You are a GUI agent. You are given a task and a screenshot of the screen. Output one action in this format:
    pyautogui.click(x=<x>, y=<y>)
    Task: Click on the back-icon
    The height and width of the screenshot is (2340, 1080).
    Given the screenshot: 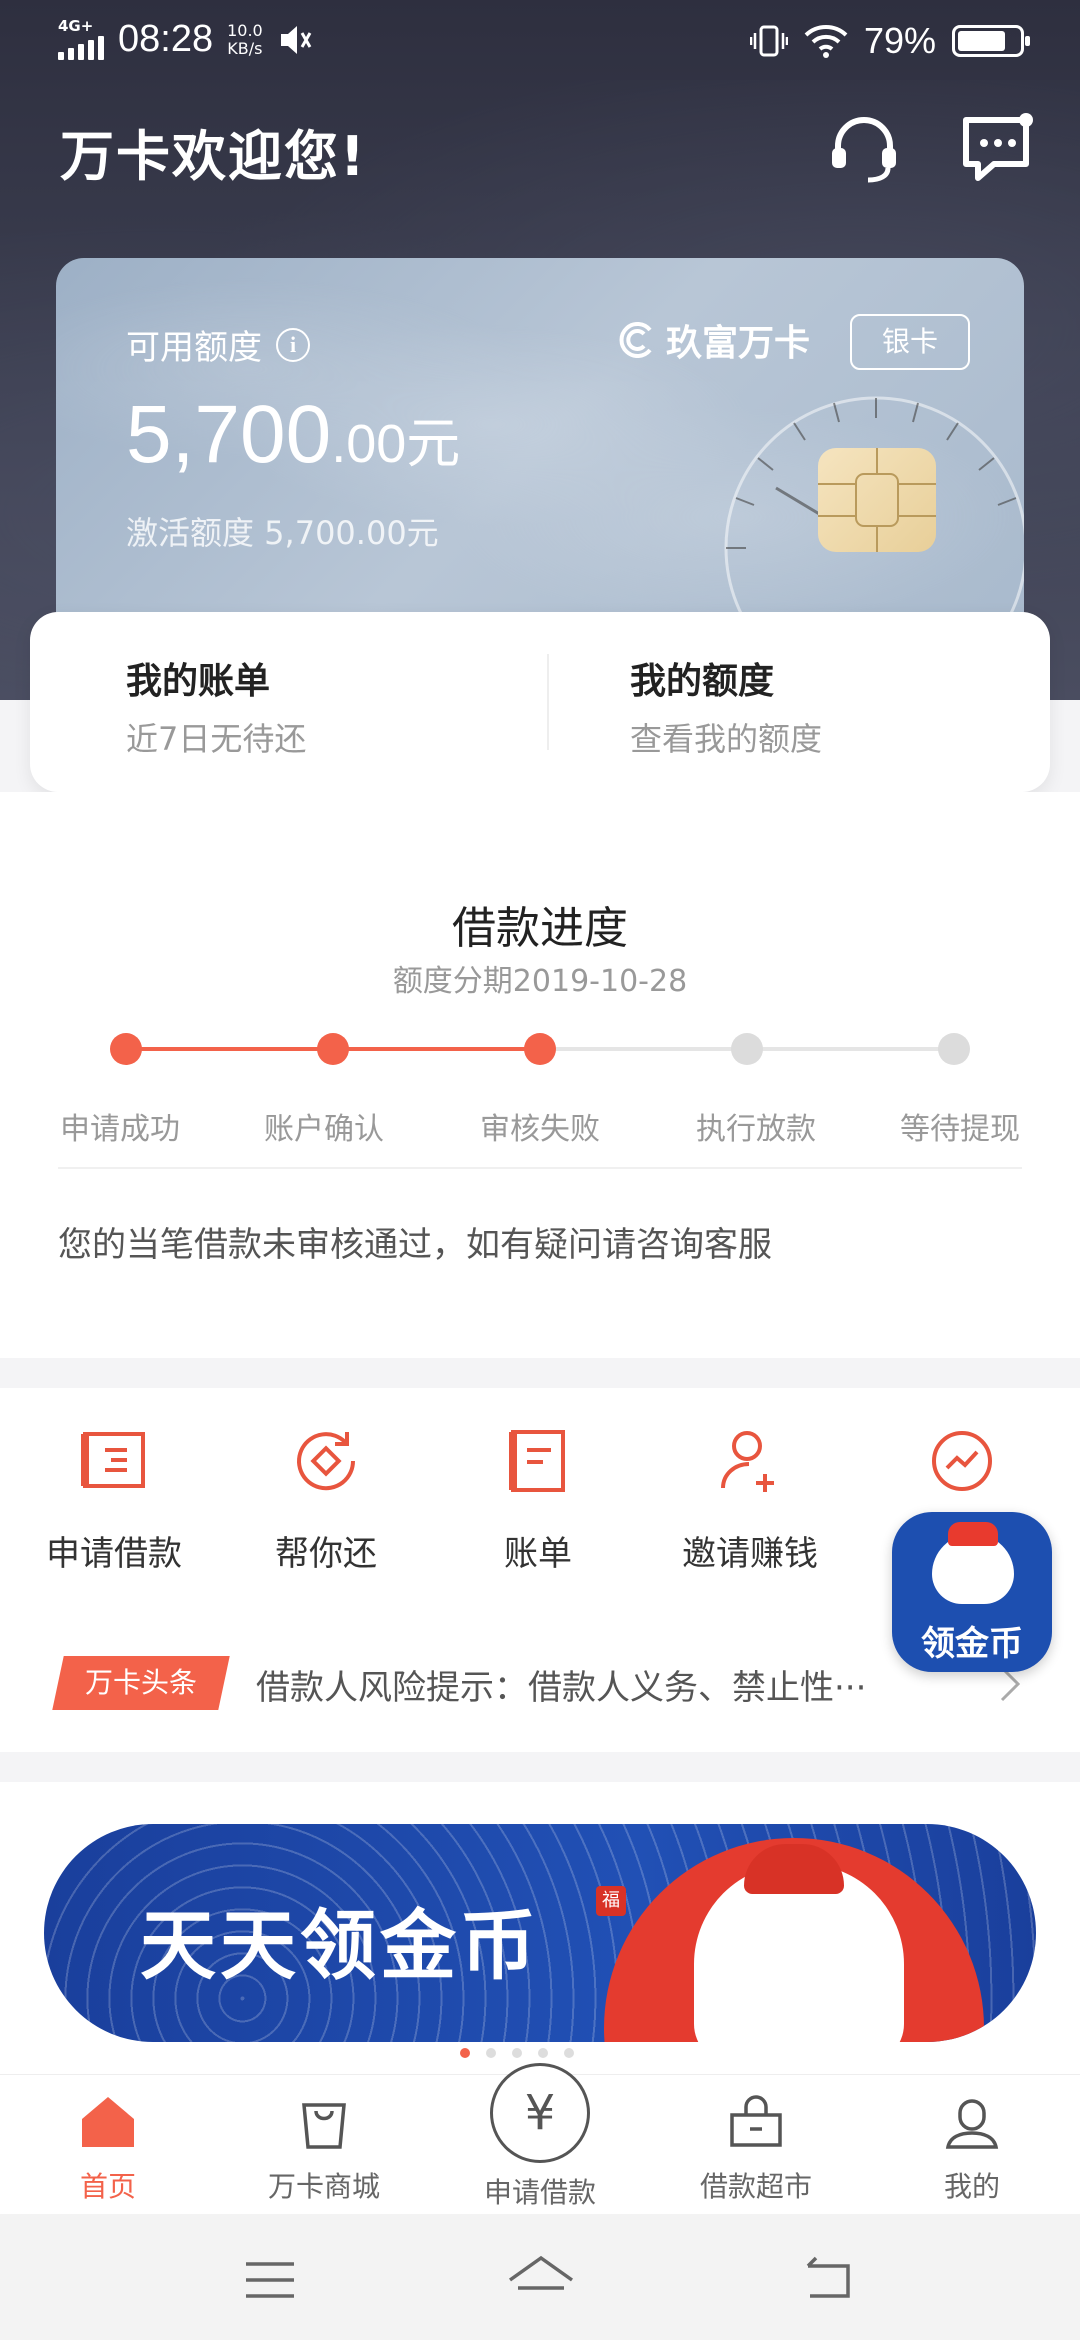 What is the action you would take?
    pyautogui.click(x=826, y=2280)
    